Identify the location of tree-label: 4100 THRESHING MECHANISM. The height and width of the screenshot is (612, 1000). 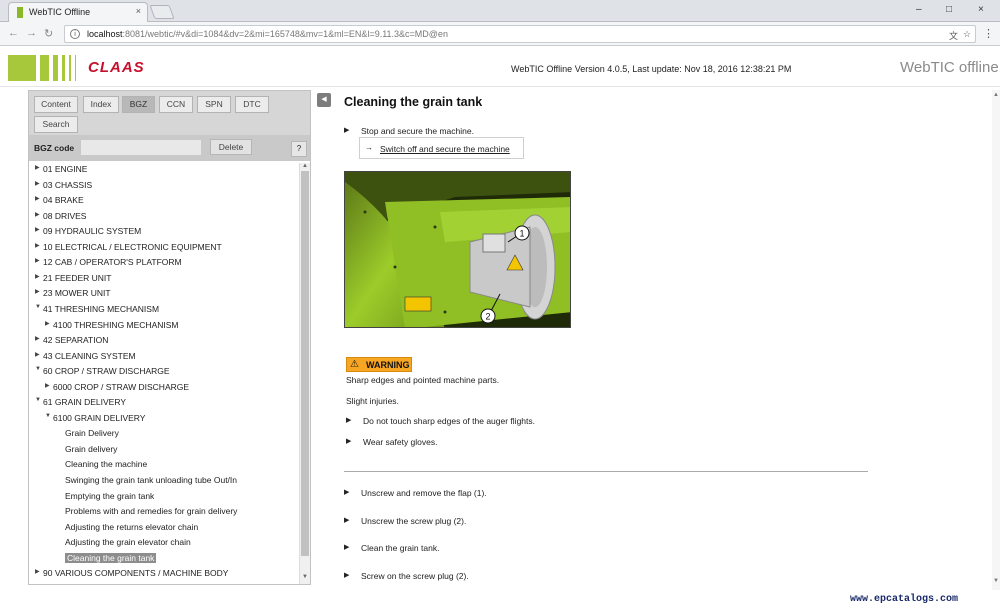
(116, 324).